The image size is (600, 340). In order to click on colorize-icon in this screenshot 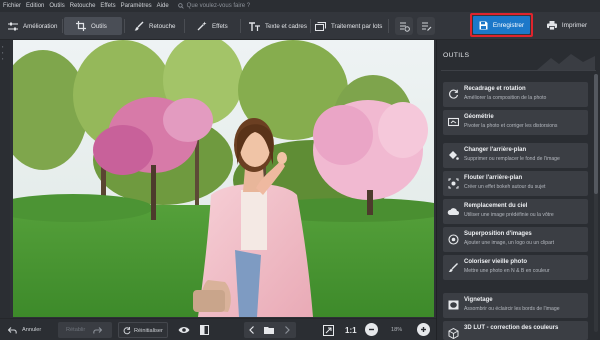, I will do `click(453, 267)`.